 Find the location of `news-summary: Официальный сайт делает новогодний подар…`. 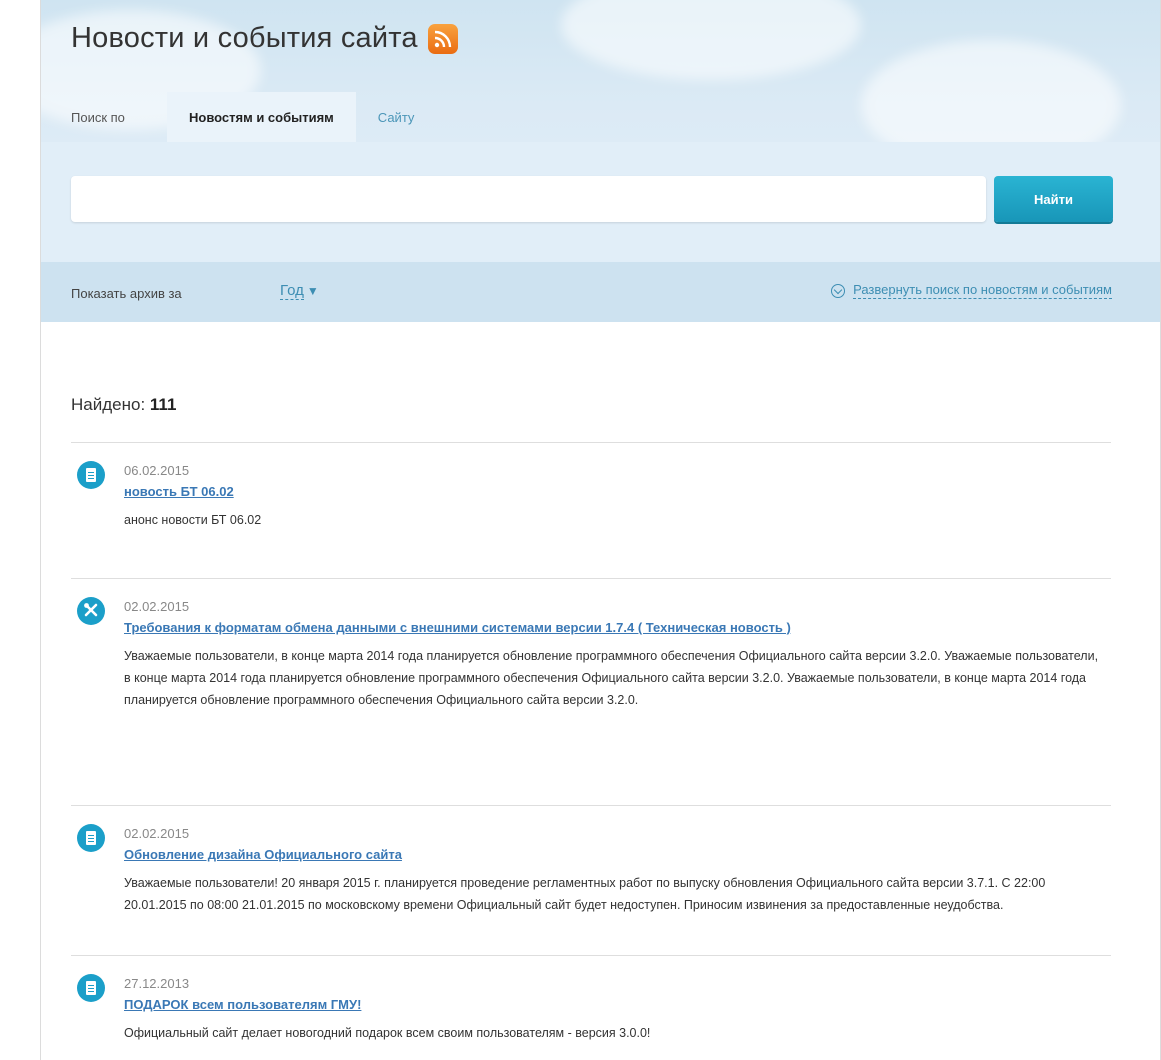

news-summary: Официальный сайт делает новогодний подар… is located at coordinates (387, 1033).